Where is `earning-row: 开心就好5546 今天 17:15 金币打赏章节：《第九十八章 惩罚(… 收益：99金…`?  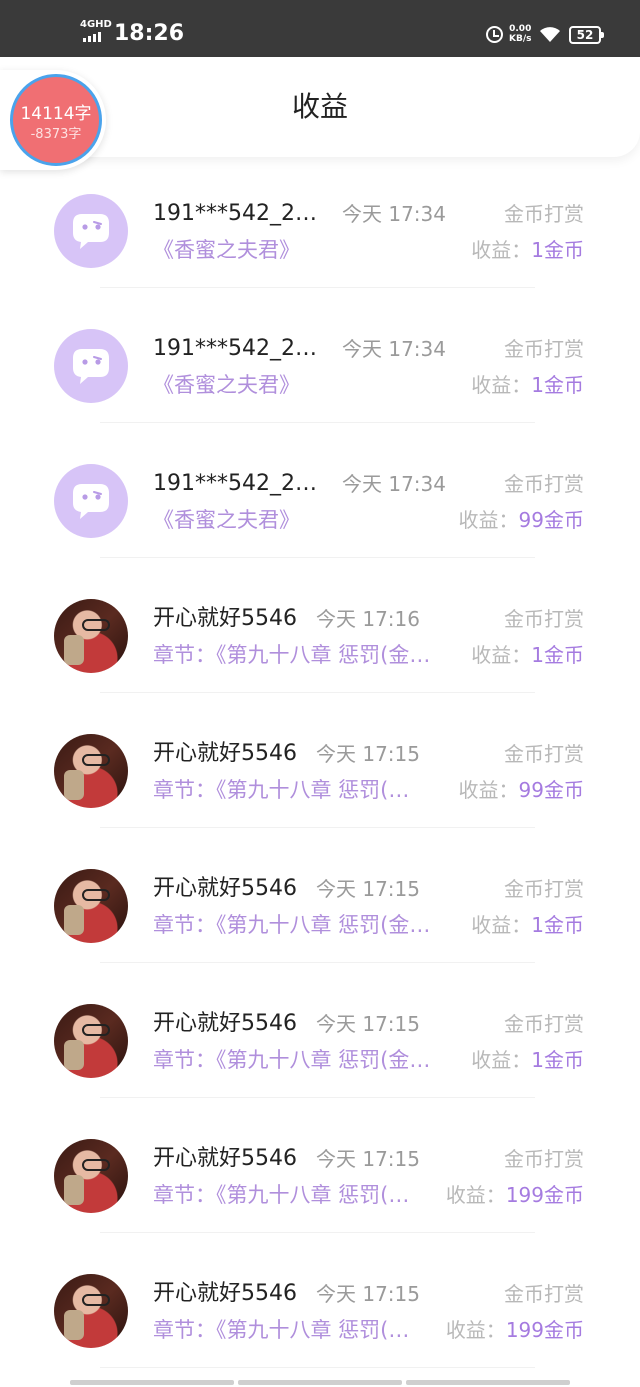
earning-row: 开心就好5546 今天 17:15 金币打赏章节：《第九十八章 惩罚(… 收益：99金… is located at coordinates (320, 772).